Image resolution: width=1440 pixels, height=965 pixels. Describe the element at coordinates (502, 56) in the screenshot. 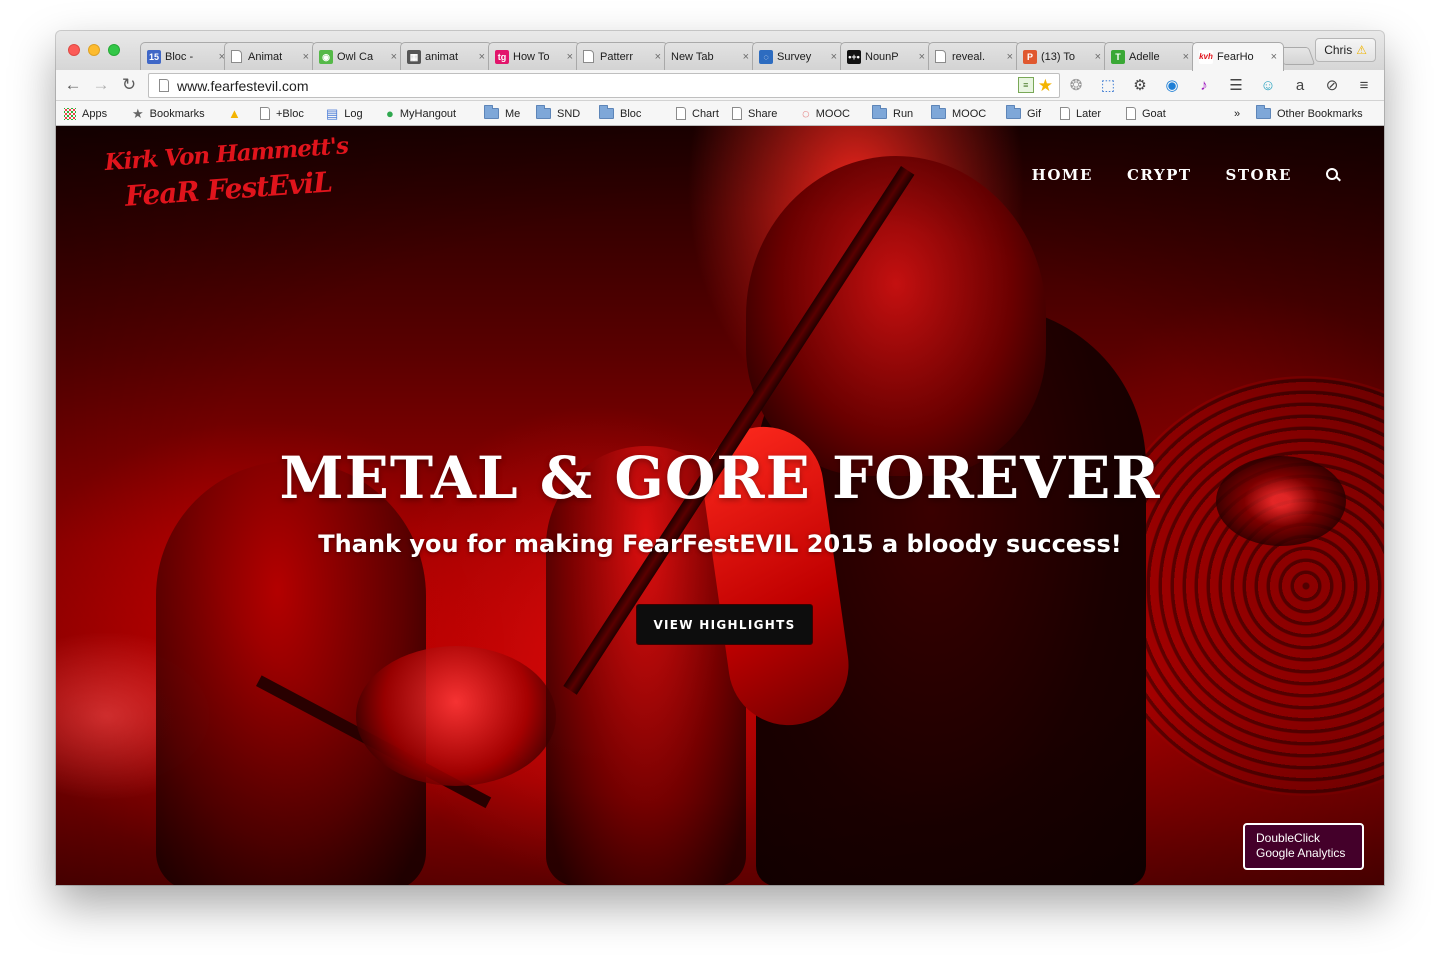

I see `tg-icon: tg` at that location.